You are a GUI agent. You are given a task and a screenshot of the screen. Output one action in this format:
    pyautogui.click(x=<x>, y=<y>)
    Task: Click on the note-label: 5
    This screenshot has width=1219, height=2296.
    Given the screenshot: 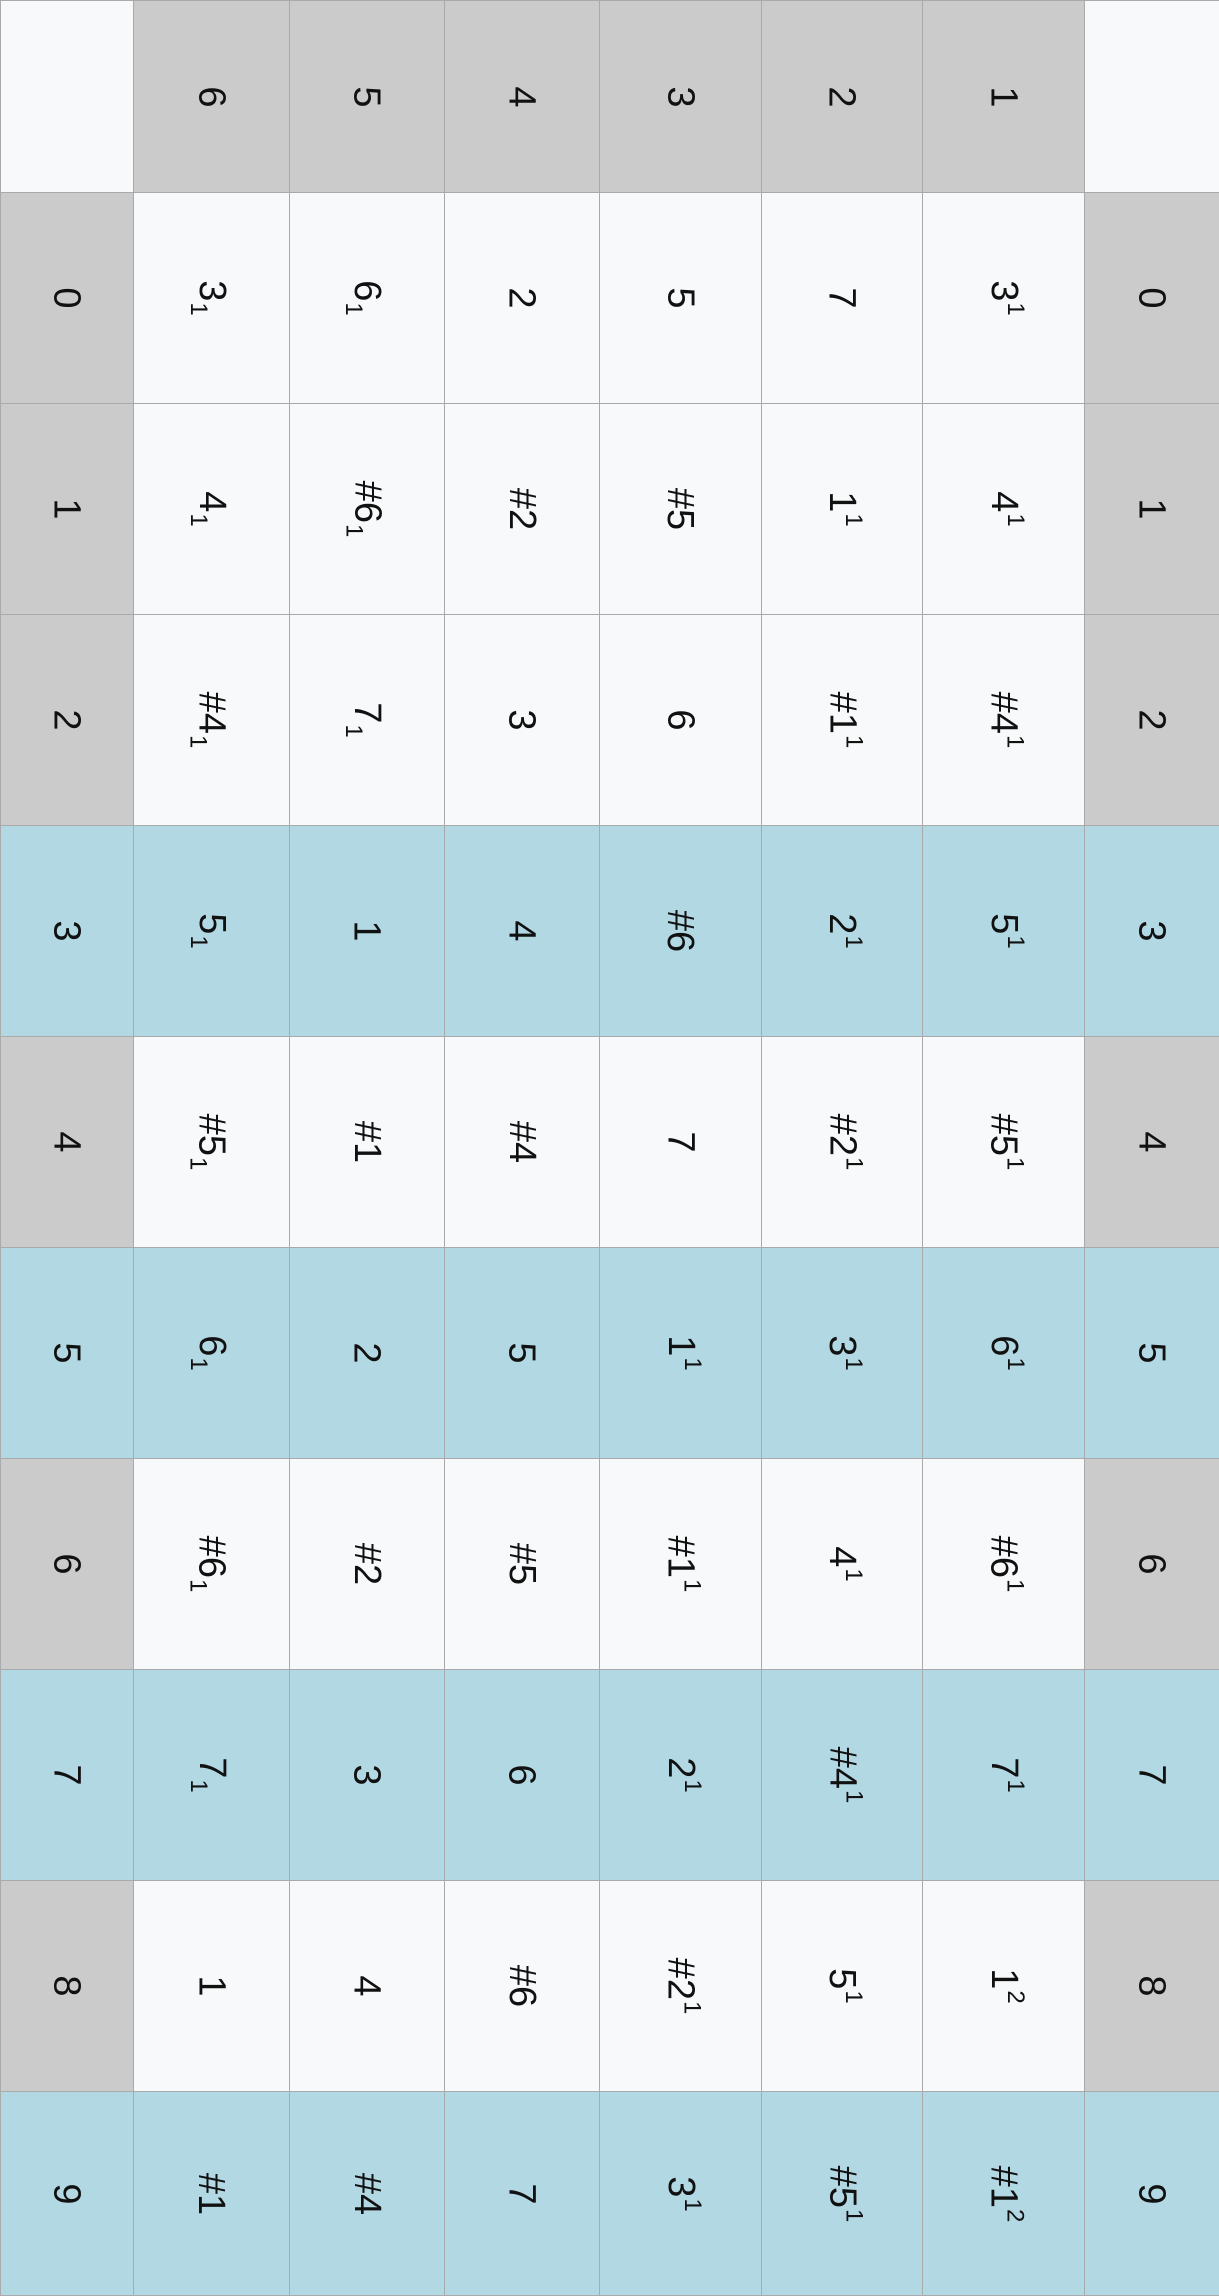 What is the action you would take?
    pyautogui.click(x=680, y=297)
    